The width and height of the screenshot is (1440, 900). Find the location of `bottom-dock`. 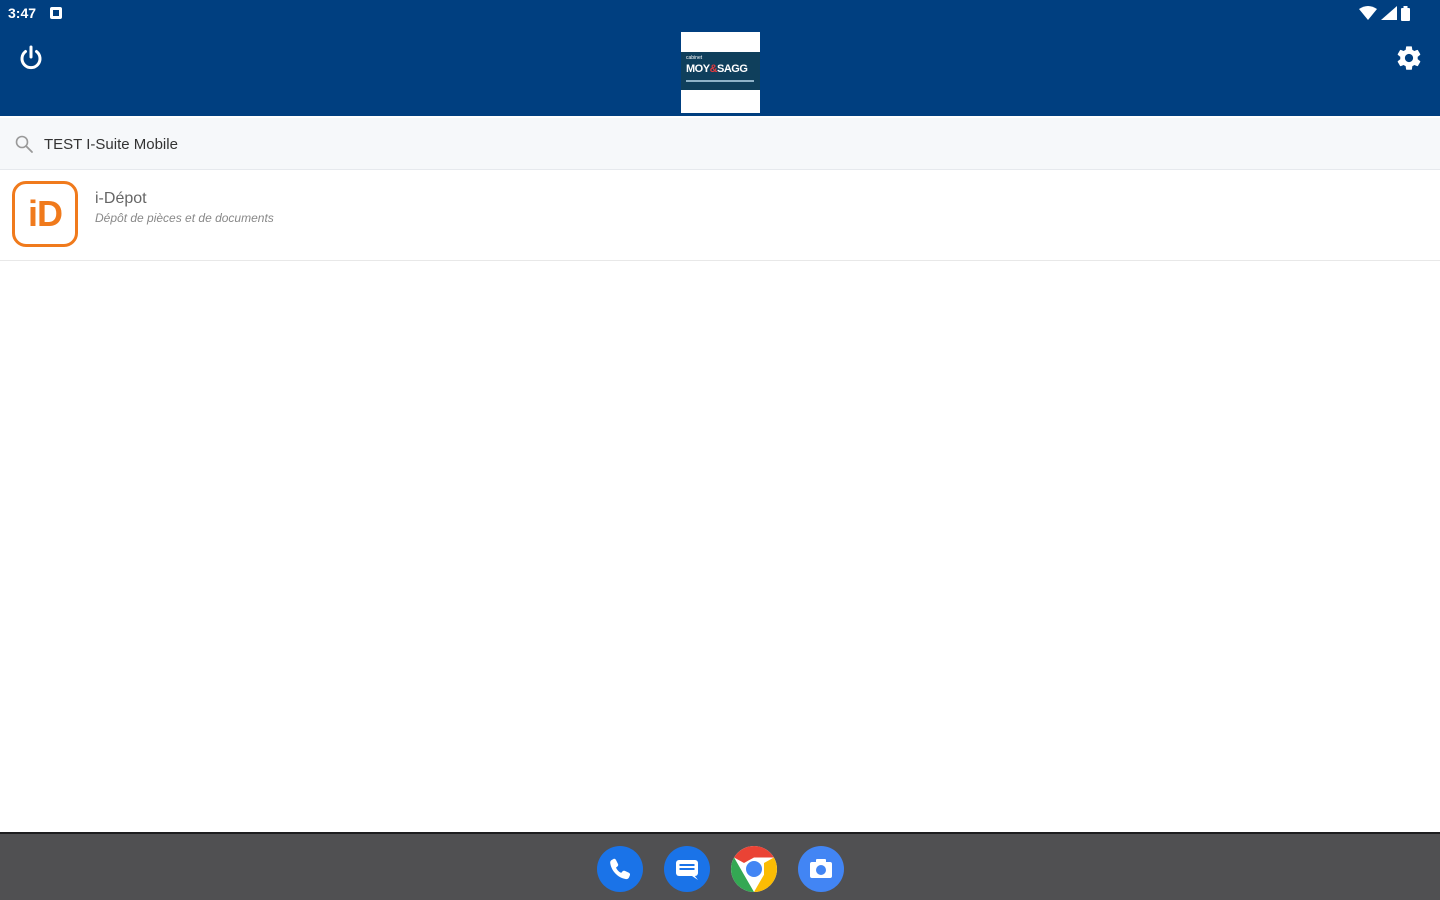

bottom-dock is located at coordinates (720, 866).